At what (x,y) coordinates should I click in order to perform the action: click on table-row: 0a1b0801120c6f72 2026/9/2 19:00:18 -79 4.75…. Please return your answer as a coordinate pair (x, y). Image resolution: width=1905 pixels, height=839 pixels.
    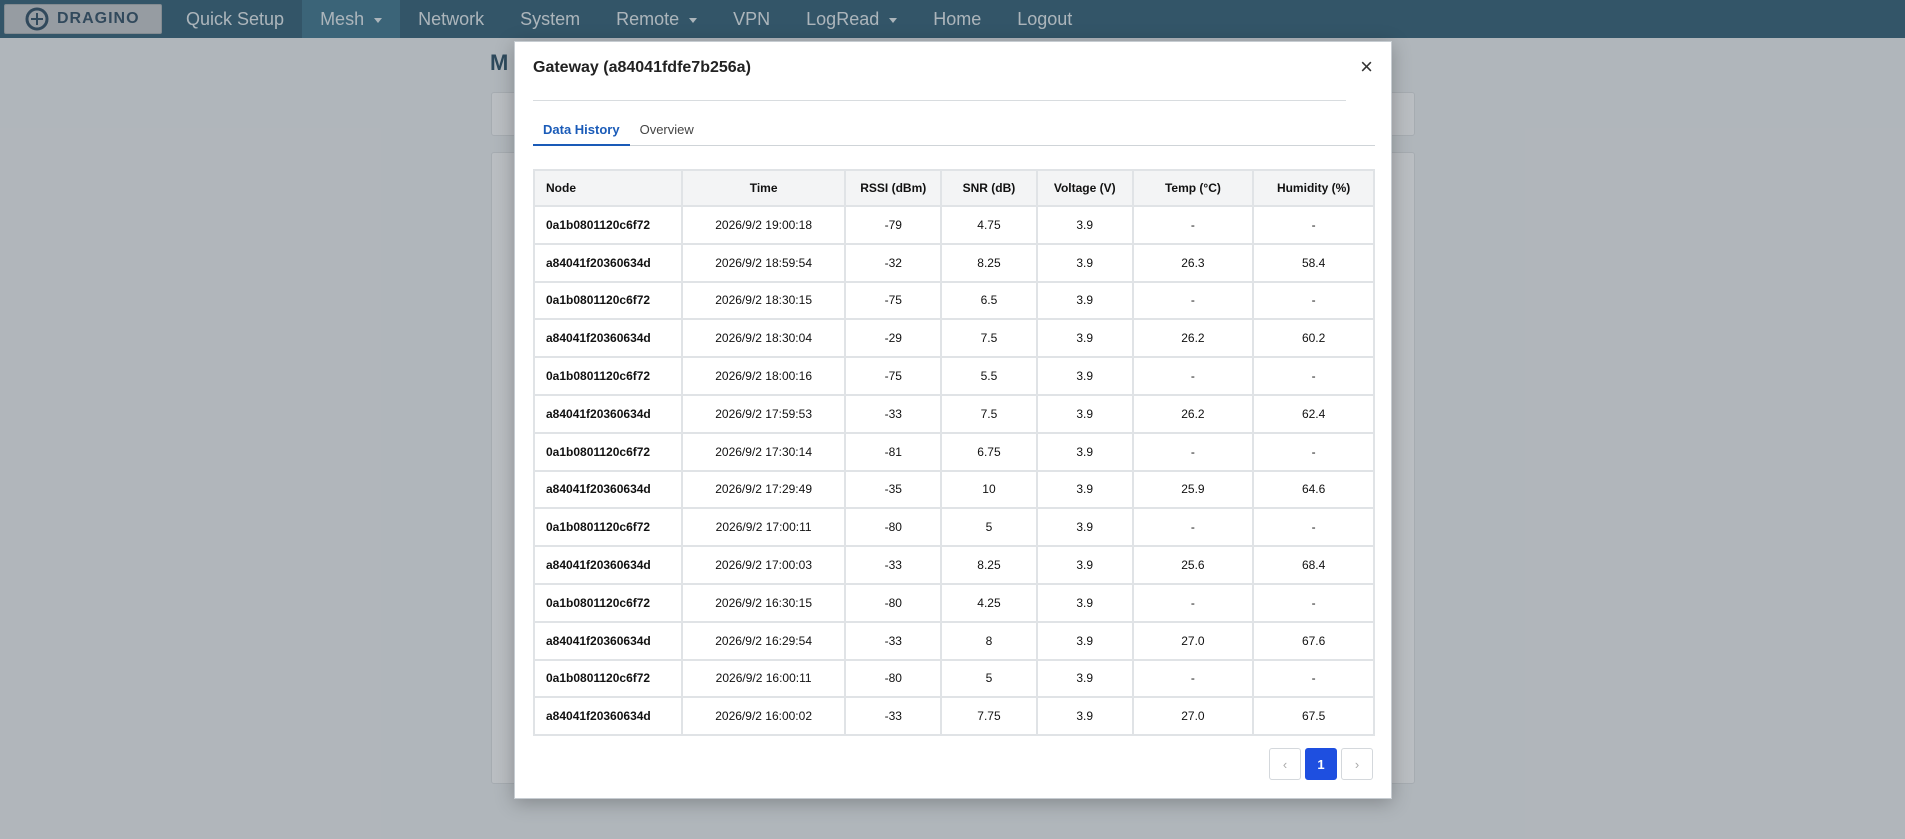
    Looking at the image, I should click on (954, 225).